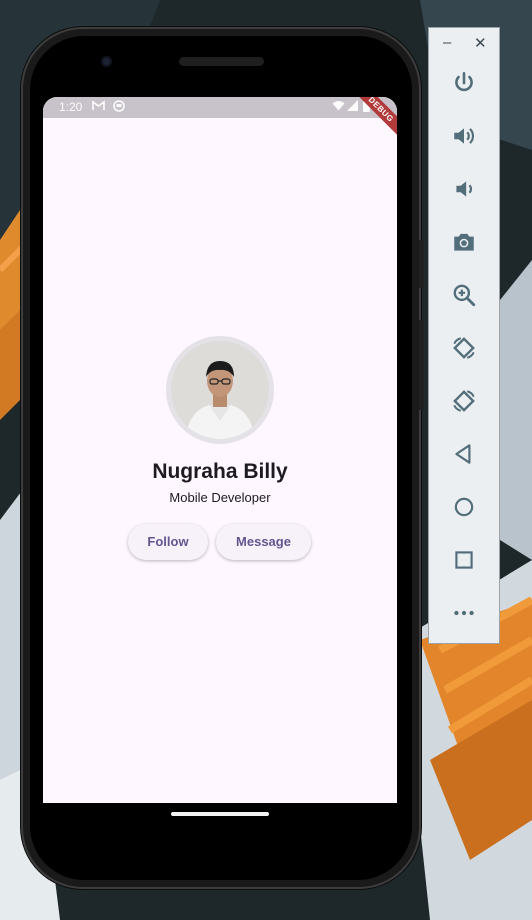  What do you see at coordinates (464, 45) in the screenshot?
I see `toolbar-titlebar: – ✕` at bounding box center [464, 45].